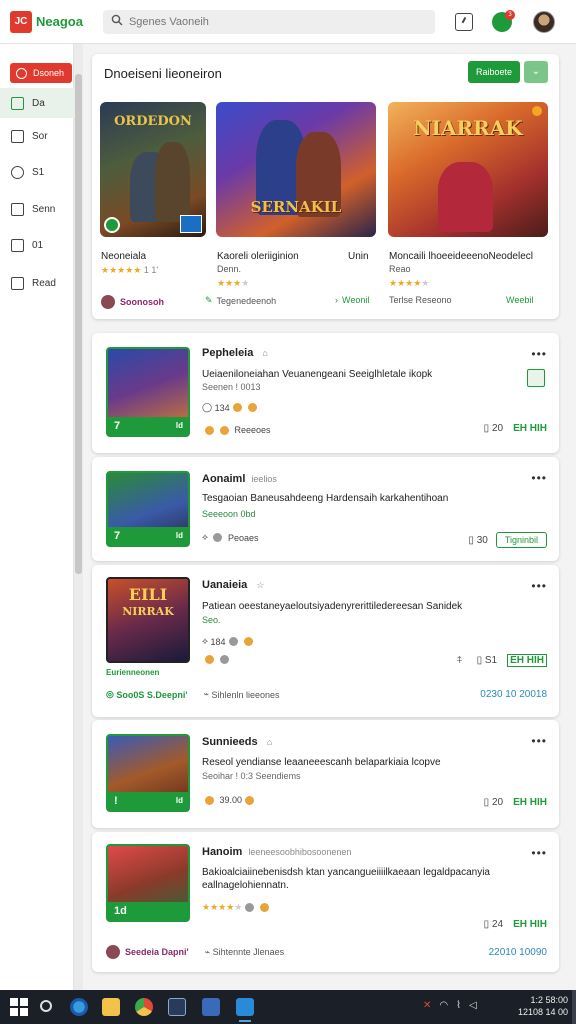 This screenshot has width=576, height=1024. I want to click on item-subtitle: Seoihar ! 0:3 Seendiems, so click(251, 776).